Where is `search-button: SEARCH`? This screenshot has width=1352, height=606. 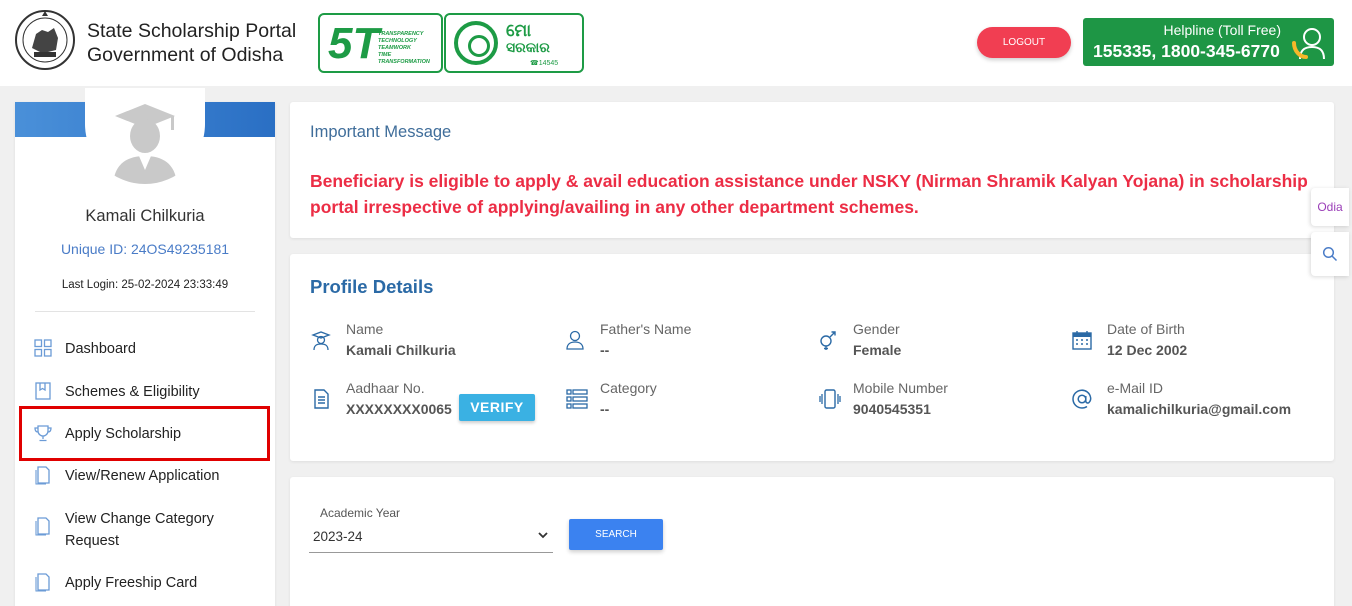
search-button: SEARCH is located at coordinates (616, 534).